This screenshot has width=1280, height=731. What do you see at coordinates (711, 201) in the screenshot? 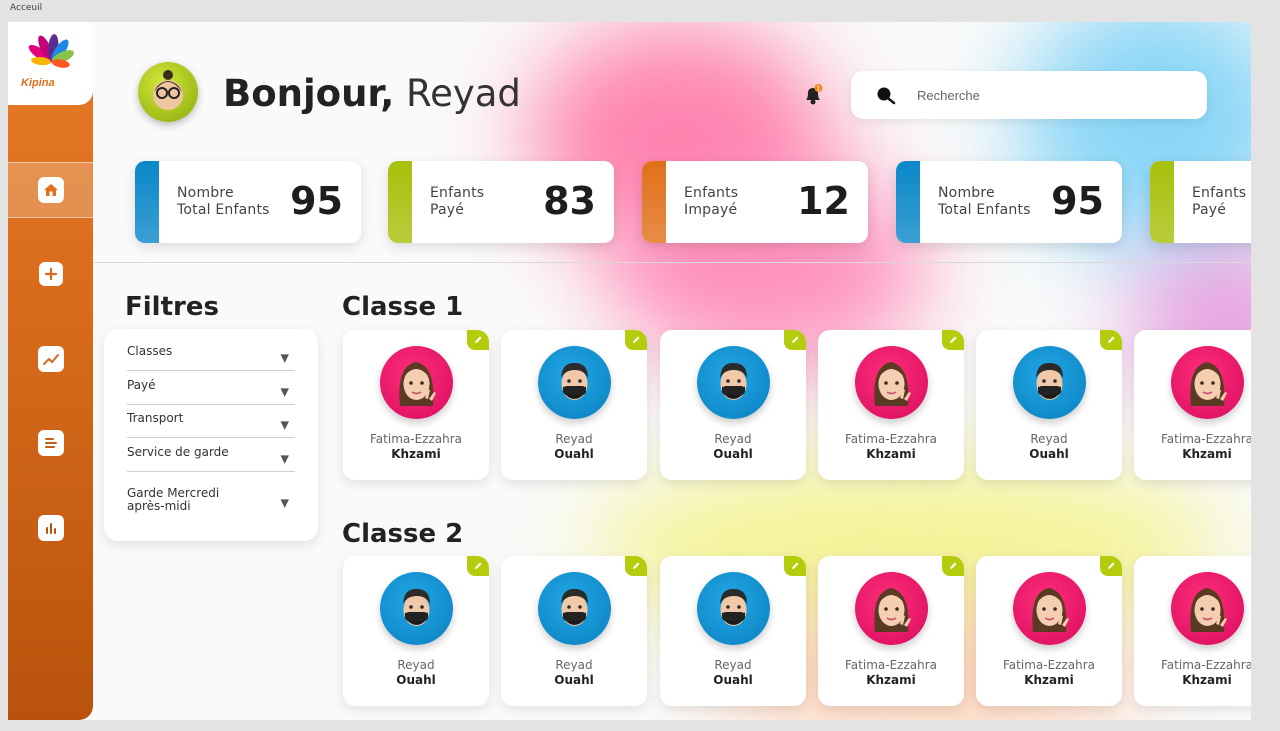
I see `stat-label: Enfants Impayé` at bounding box center [711, 201].